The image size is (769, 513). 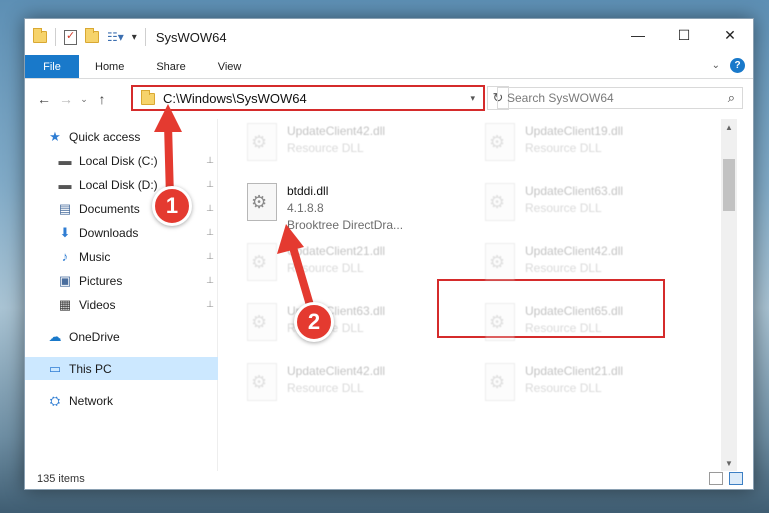 What do you see at coordinates (115, 37) in the screenshot?
I see `view-options-icon: ☷▾` at bounding box center [115, 37].